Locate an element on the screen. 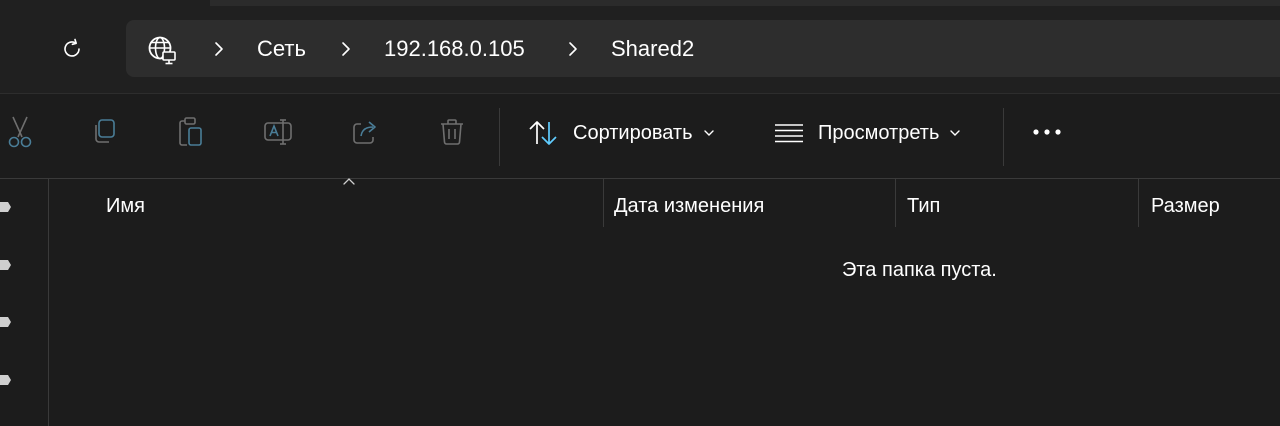 This screenshot has width=1280, height=426. address-bar: Сеть 192.168.0.105 Shared2 is located at coordinates (703, 48).